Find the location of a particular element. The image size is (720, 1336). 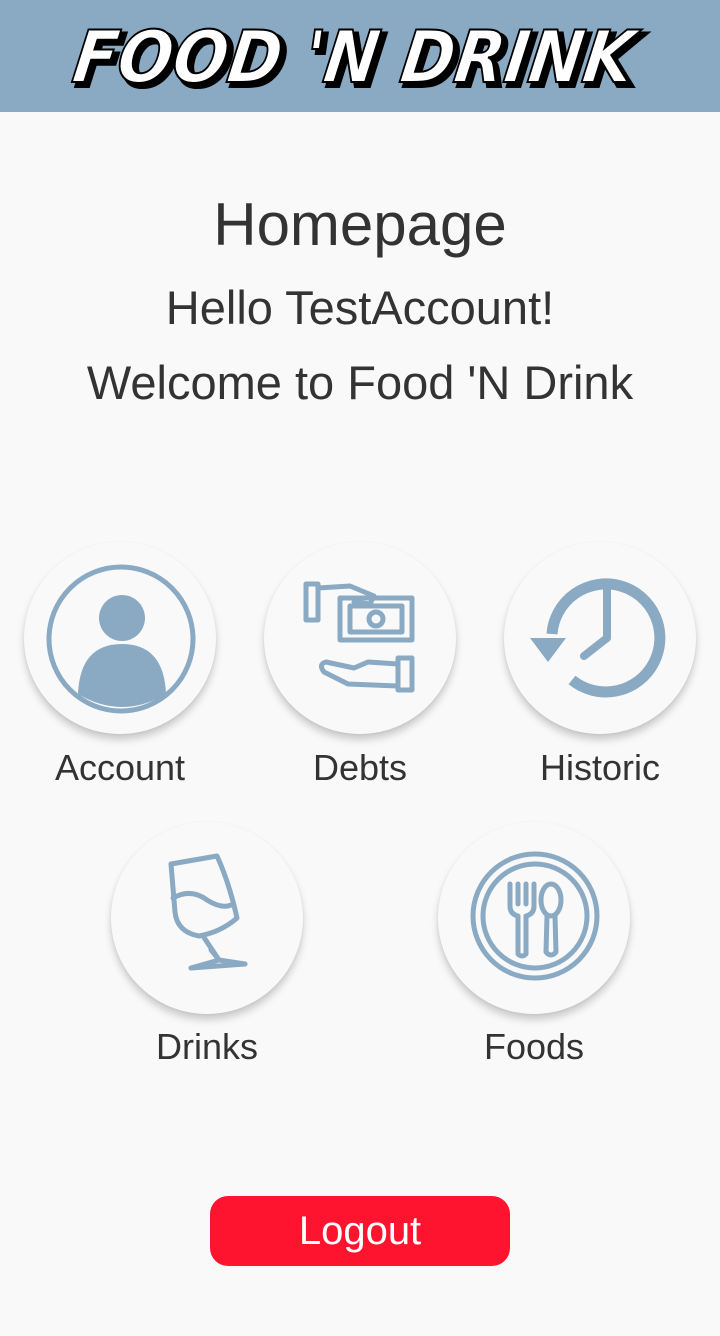

user-icon is located at coordinates (121, 639).